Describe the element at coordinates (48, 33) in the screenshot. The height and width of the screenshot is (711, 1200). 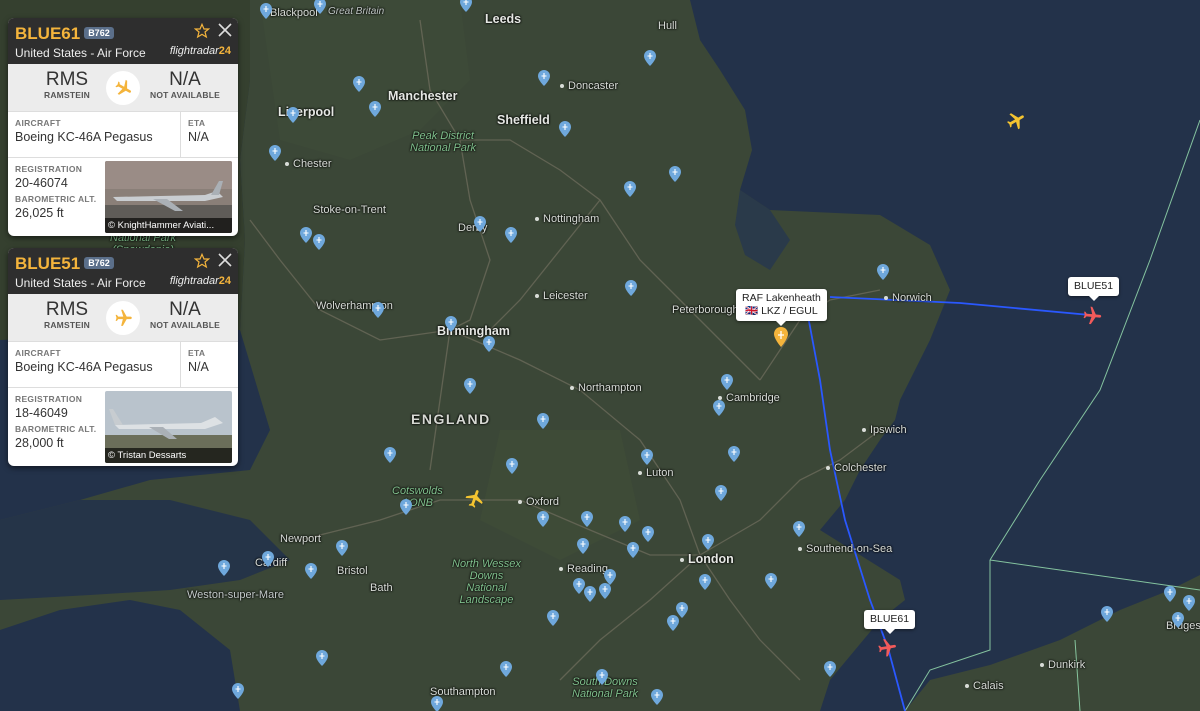
I see `callsign: BLUE61` at that location.